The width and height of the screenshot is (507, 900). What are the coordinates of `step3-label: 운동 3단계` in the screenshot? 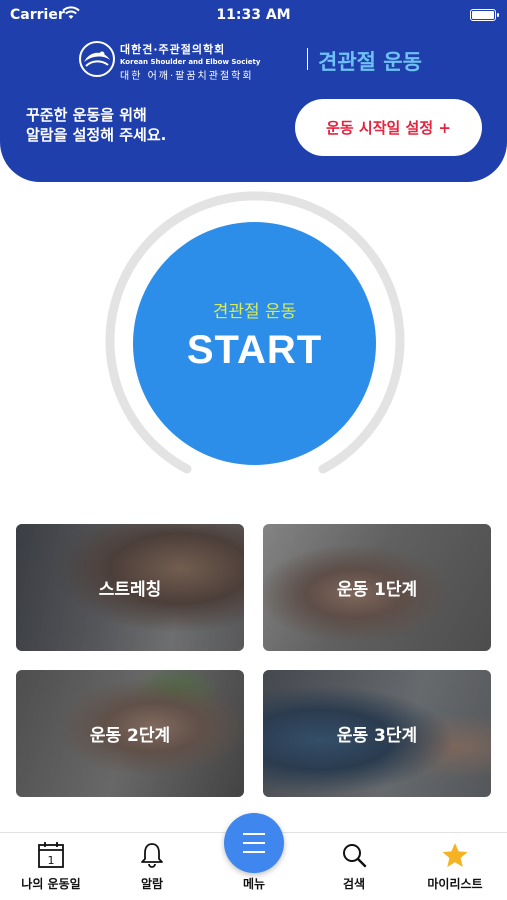 It's located at (377, 736).